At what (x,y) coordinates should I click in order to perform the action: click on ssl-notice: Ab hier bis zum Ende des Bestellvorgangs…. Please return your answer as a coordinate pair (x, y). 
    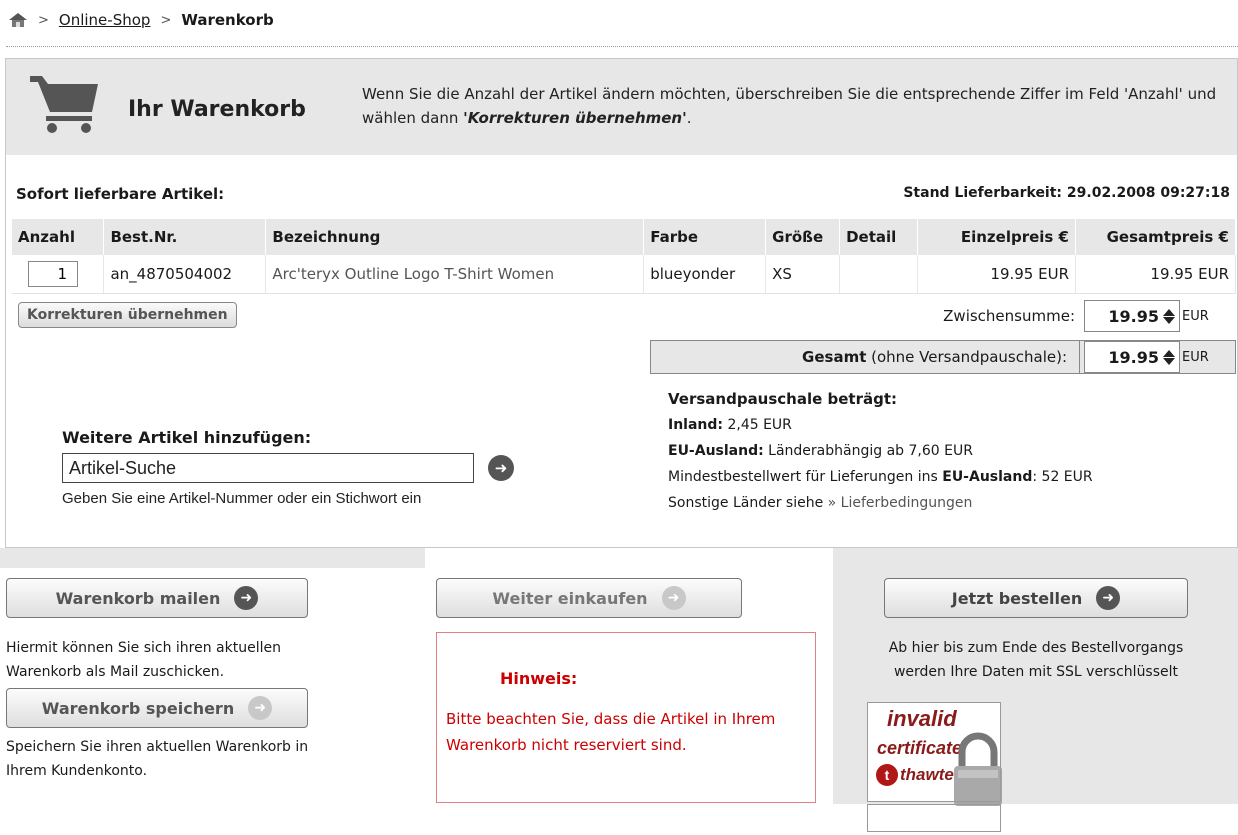
    Looking at the image, I should click on (1036, 660).